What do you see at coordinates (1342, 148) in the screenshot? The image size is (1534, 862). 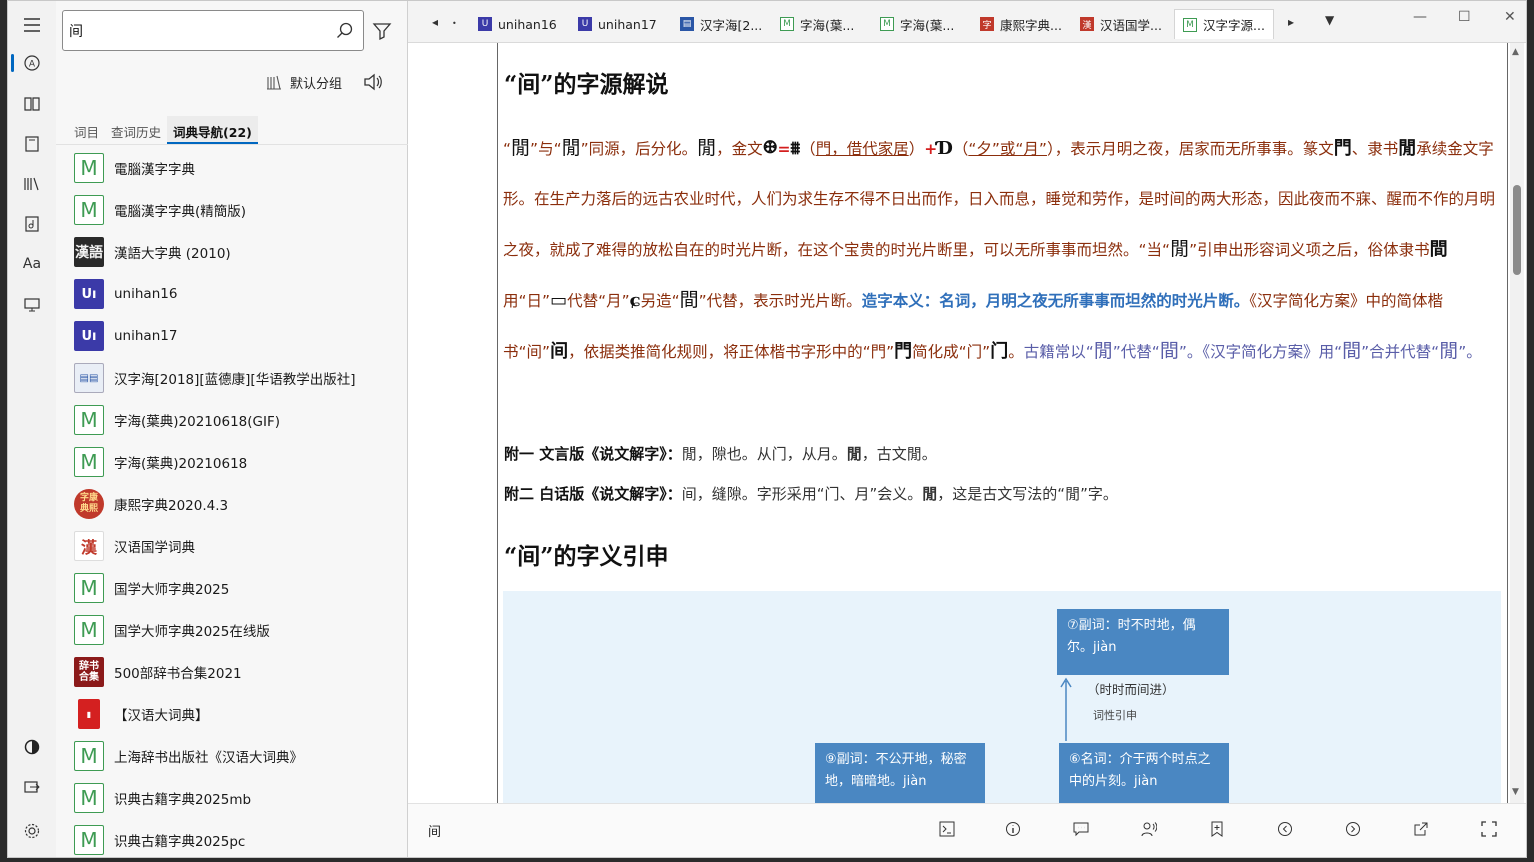 I see `seal-glyph-icon: 門` at bounding box center [1342, 148].